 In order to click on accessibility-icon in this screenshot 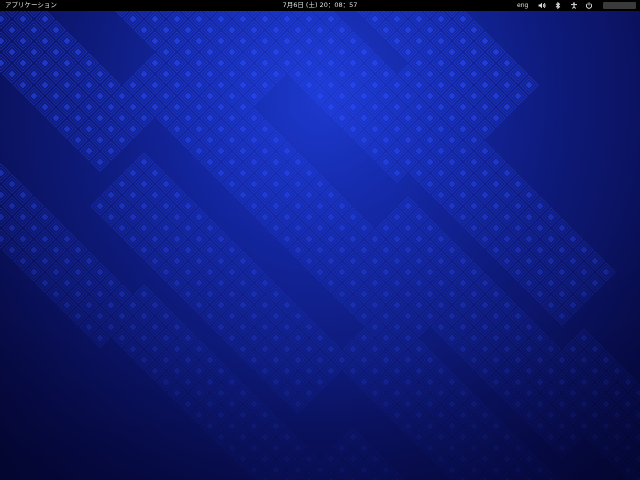, I will do `click(574, 5)`.